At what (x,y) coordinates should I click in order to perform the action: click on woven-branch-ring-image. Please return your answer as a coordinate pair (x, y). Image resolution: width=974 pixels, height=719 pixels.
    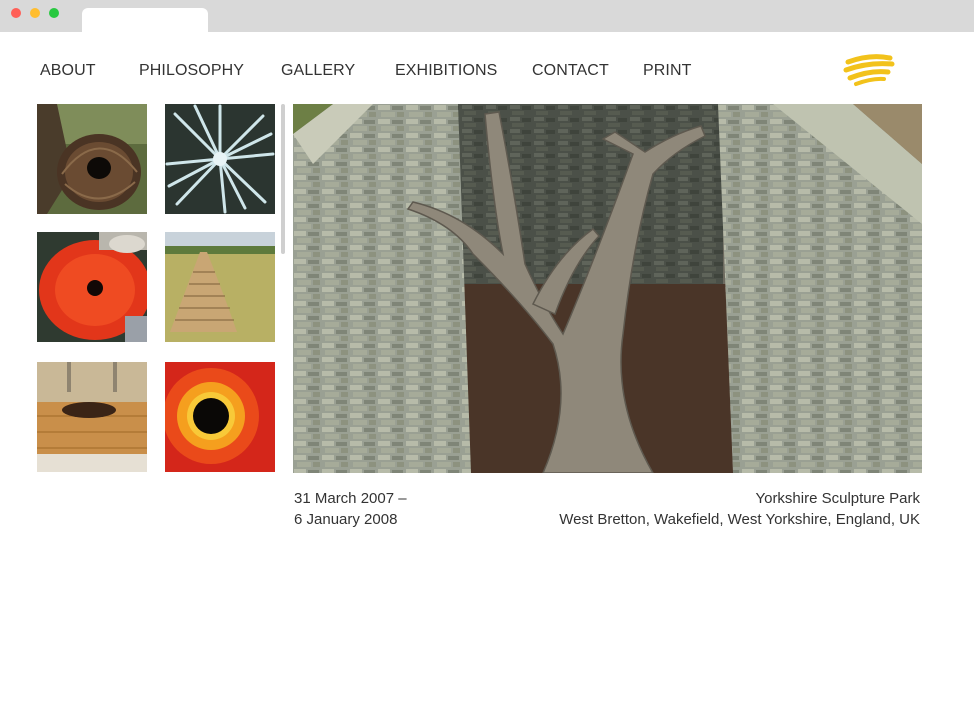
    Looking at the image, I should click on (92, 159).